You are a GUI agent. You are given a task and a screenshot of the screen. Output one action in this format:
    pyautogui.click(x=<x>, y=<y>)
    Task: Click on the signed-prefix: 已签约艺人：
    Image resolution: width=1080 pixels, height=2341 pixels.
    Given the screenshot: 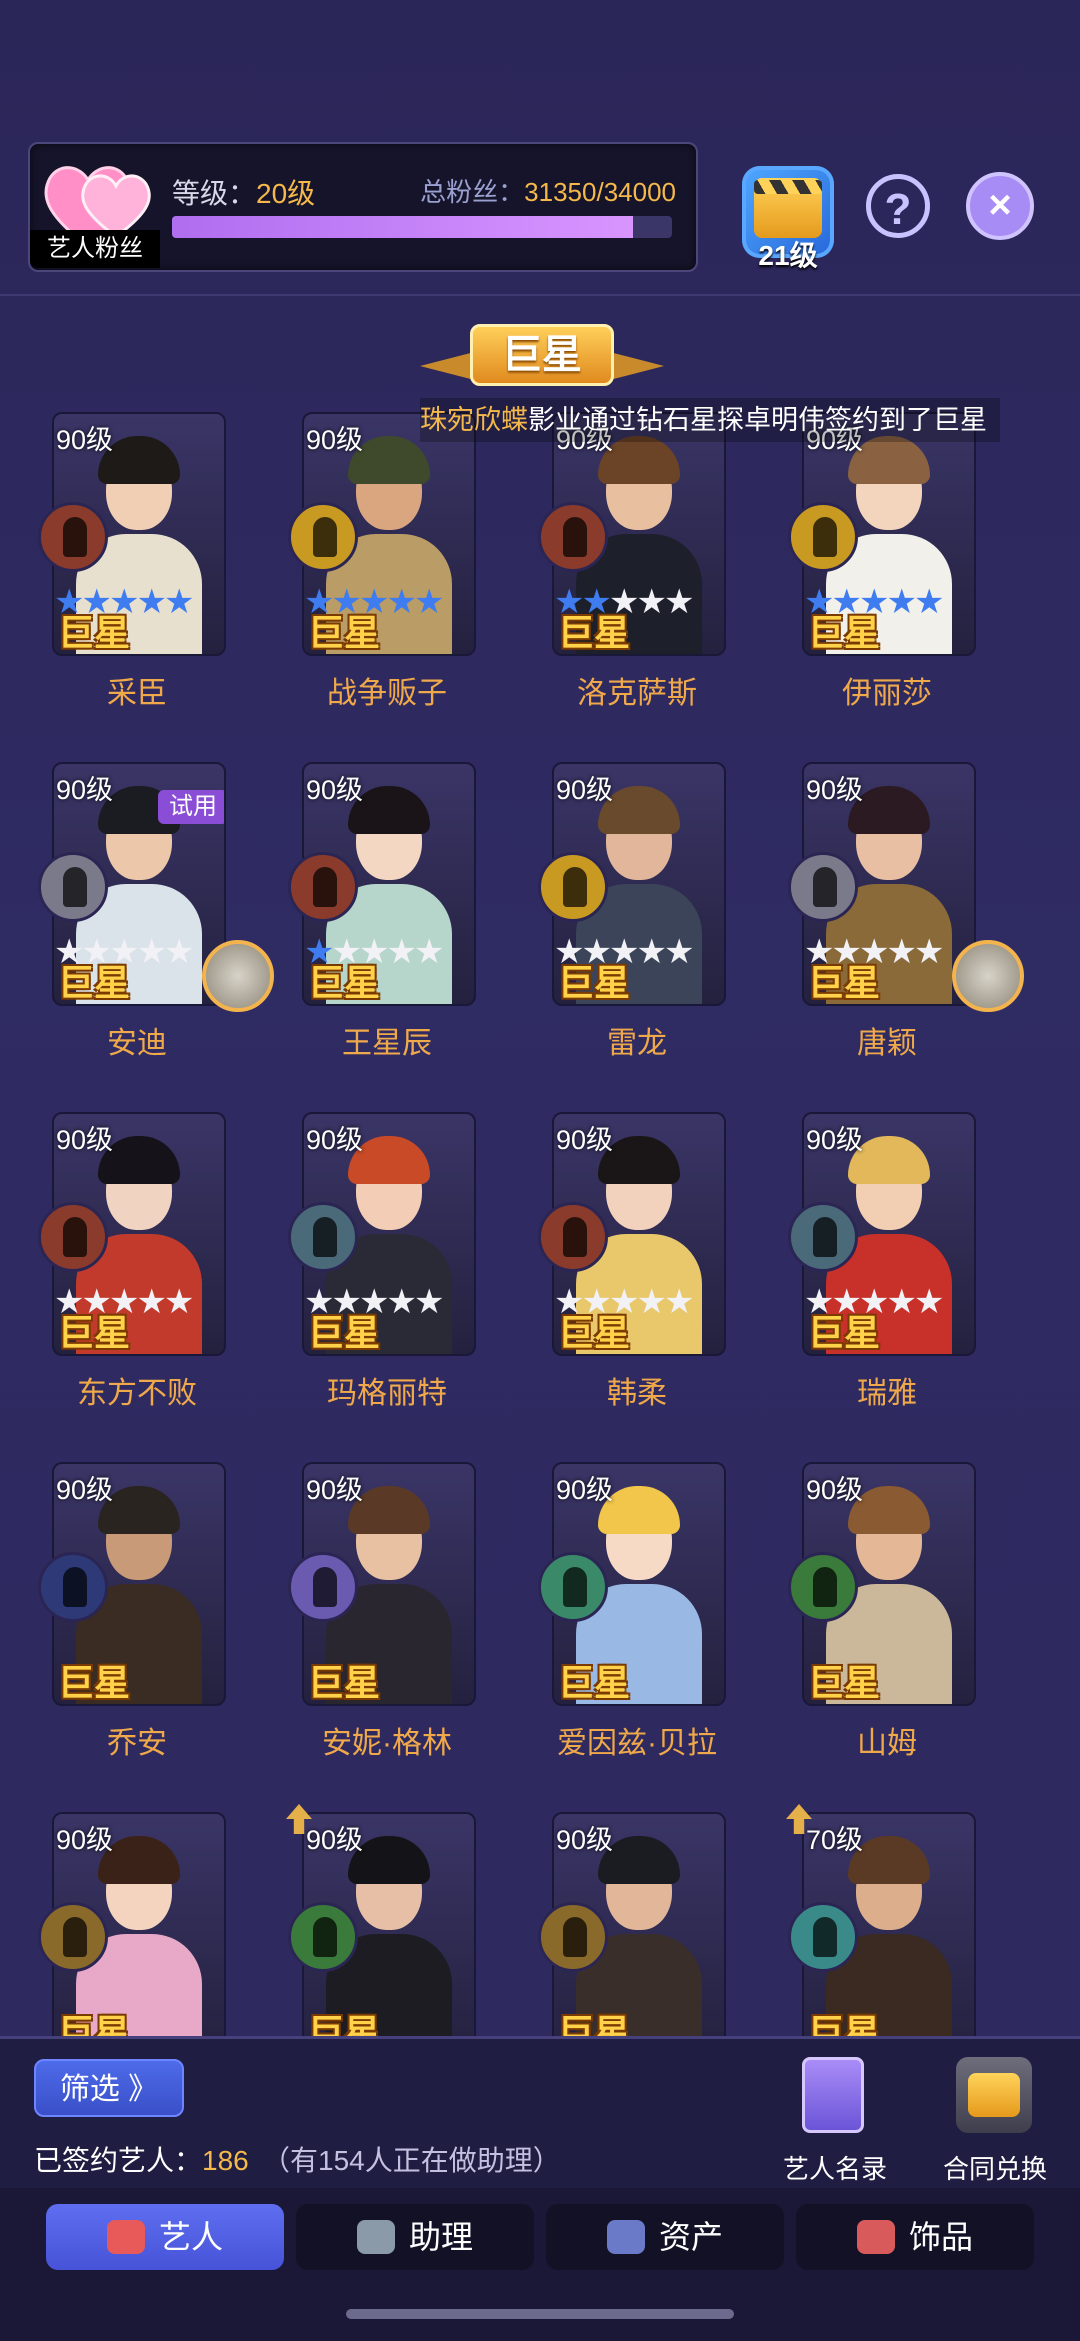 What is the action you would take?
    pyautogui.click(x=118, y=2160)
    